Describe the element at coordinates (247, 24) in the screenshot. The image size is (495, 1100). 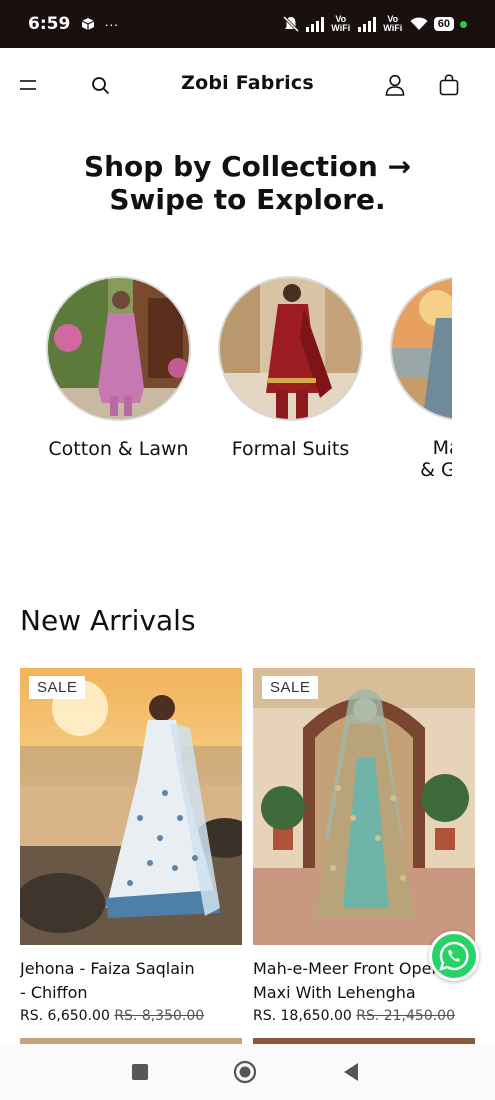
I see `status-bar: 6:59 ··· Vo WiFi Vo WiFi 60` at that location.